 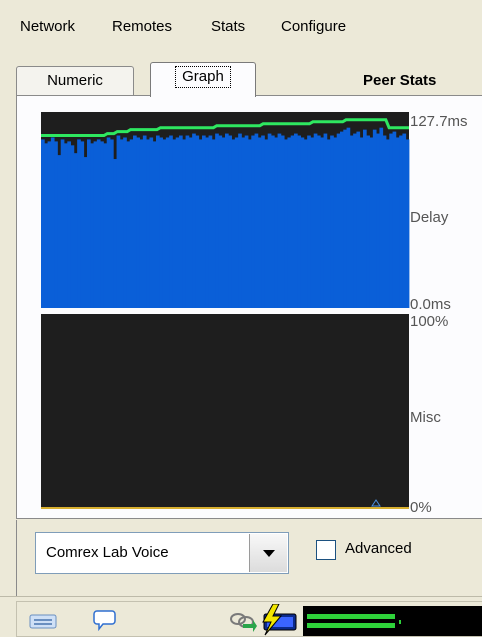 What do you see at coordinates (425, 417) in the screenshot?
I see `misc-axis-label: Misc` at bounding box center [425, 417].